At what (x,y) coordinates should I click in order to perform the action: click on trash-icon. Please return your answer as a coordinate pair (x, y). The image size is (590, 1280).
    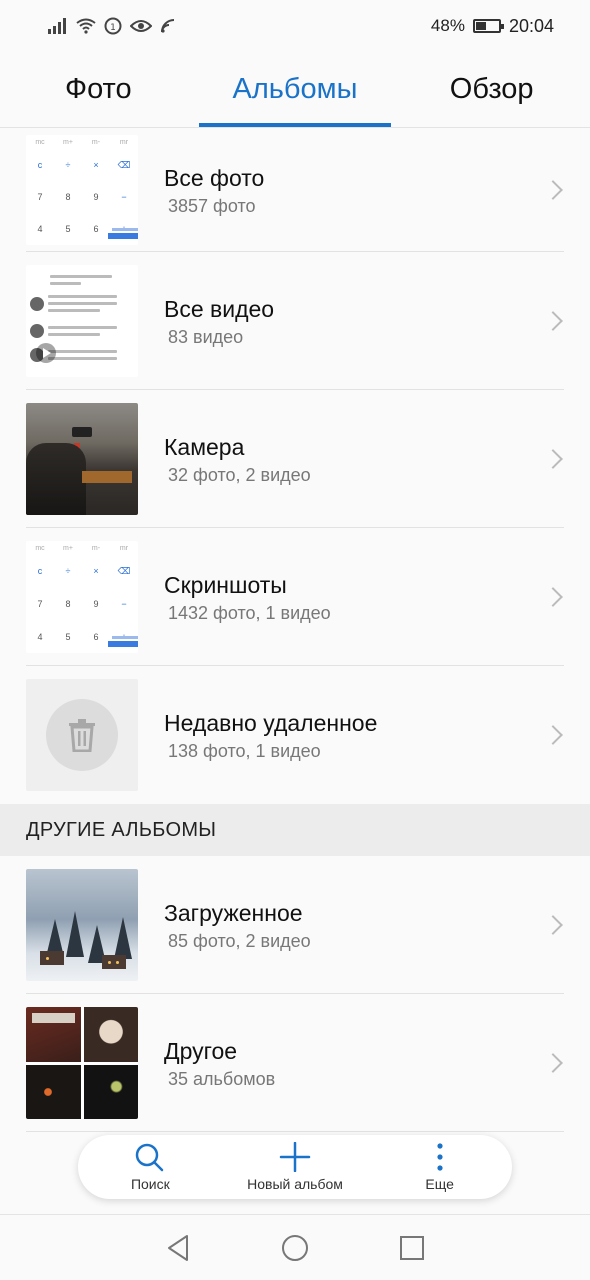
    Looking at the image, I should click on (82, 735).